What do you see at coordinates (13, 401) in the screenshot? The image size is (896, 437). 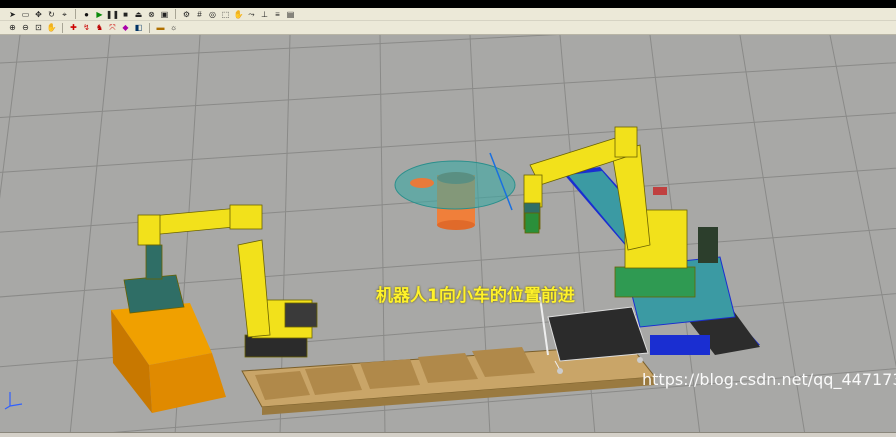 I see `axes-icon` at bounding box center [13, 401].